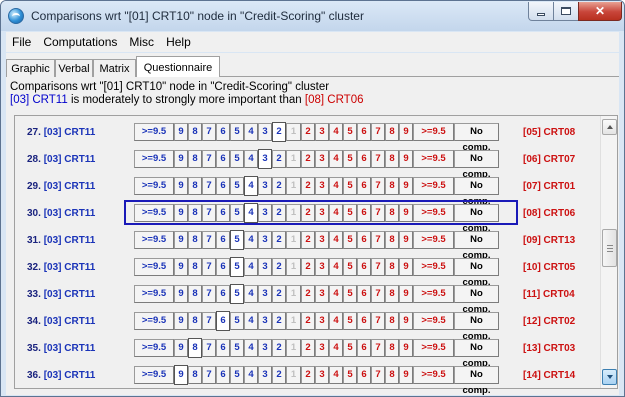  I want to click on menu-help: Help, so click(178, 42).